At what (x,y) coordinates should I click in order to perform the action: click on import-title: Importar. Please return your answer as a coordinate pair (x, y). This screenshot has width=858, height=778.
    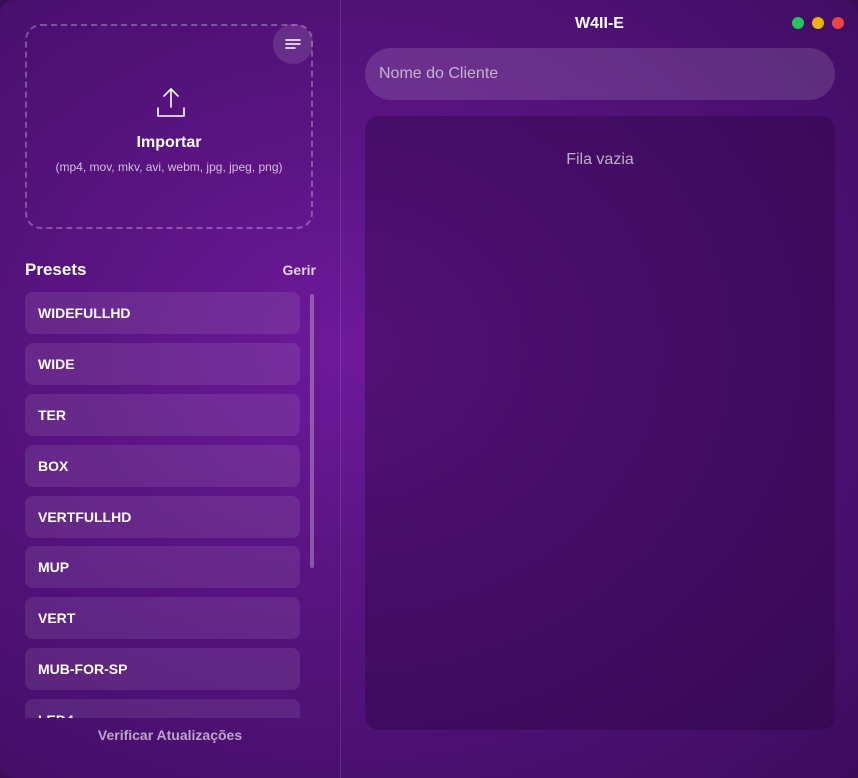
    Looking at the image, I should click on (169, 142).